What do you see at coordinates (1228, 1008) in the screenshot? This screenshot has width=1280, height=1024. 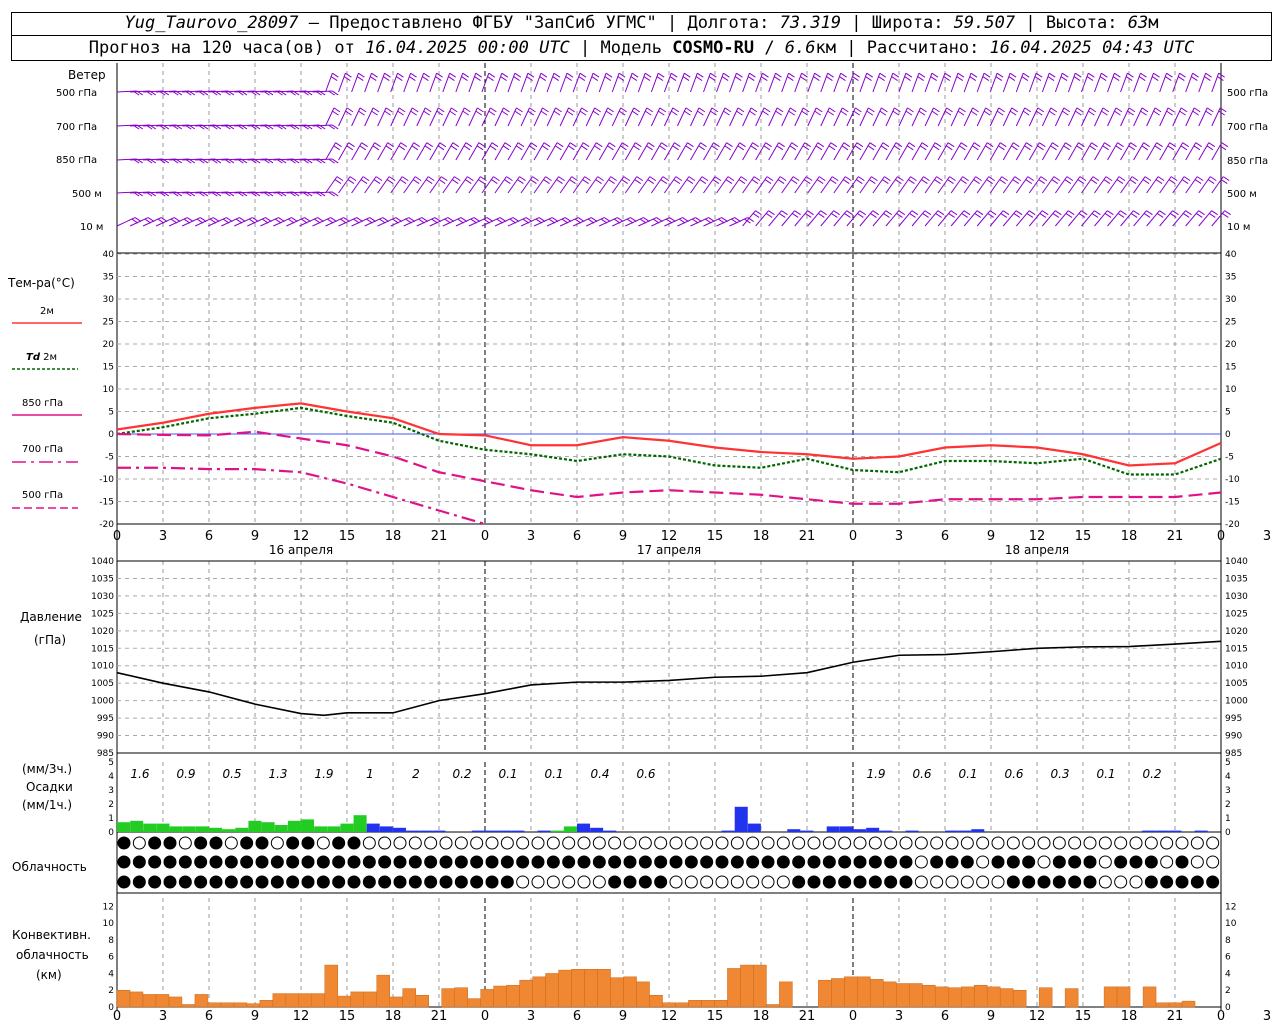 I see `conv-ytick-right: 0` at bounding box center [1228, 1008].